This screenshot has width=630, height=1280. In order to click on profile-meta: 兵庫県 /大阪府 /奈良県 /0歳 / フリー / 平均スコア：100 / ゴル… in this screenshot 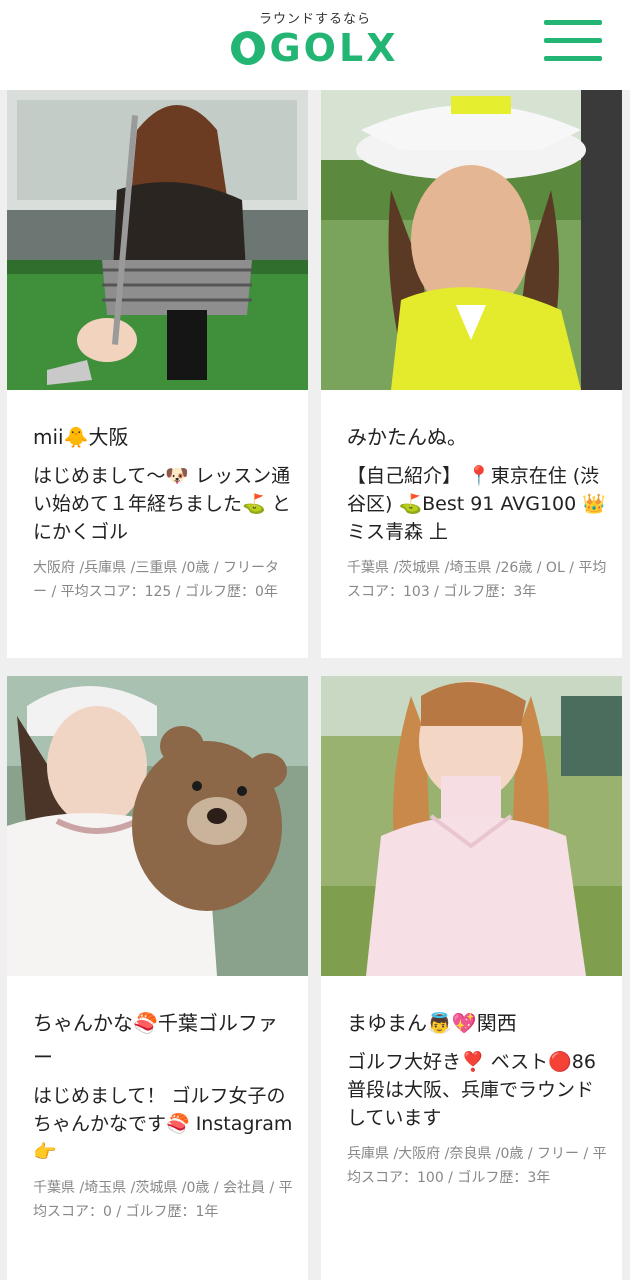, I will do `click(477, 1166)`.